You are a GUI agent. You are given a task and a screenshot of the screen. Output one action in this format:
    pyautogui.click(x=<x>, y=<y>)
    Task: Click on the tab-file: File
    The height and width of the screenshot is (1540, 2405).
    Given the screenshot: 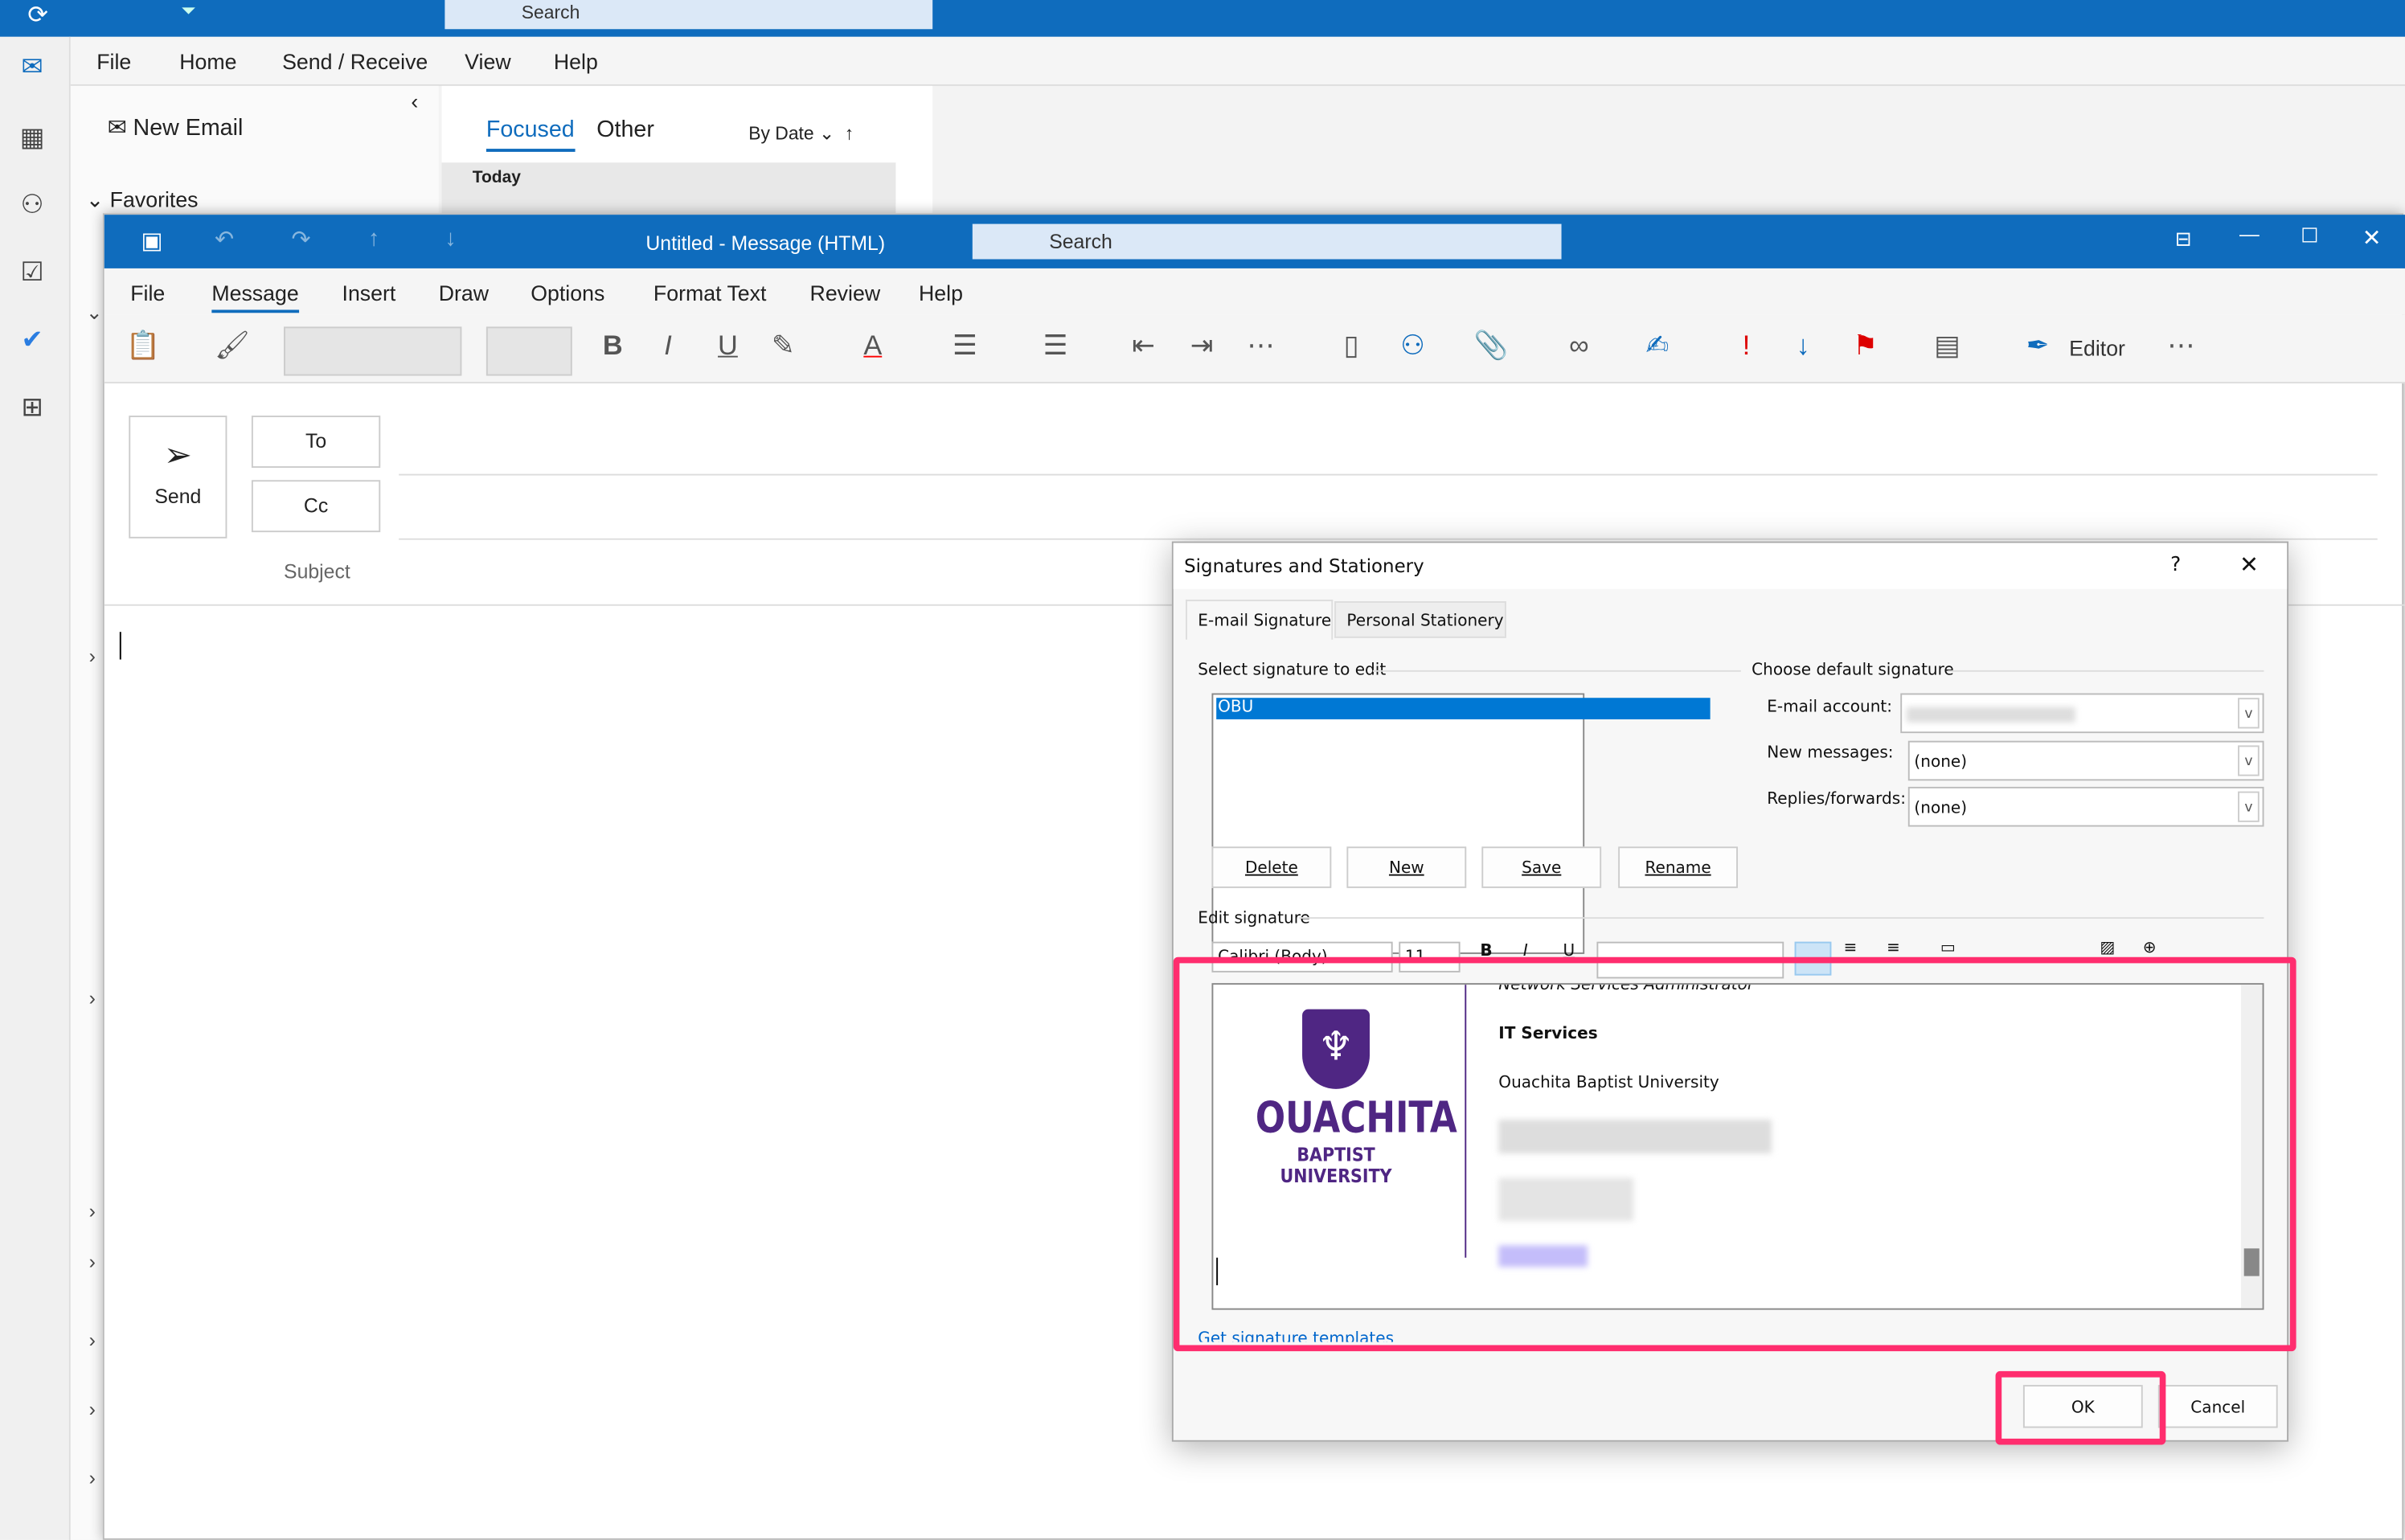 What is the action you would take?
    pyautogui.click(x=148, y=293)
    